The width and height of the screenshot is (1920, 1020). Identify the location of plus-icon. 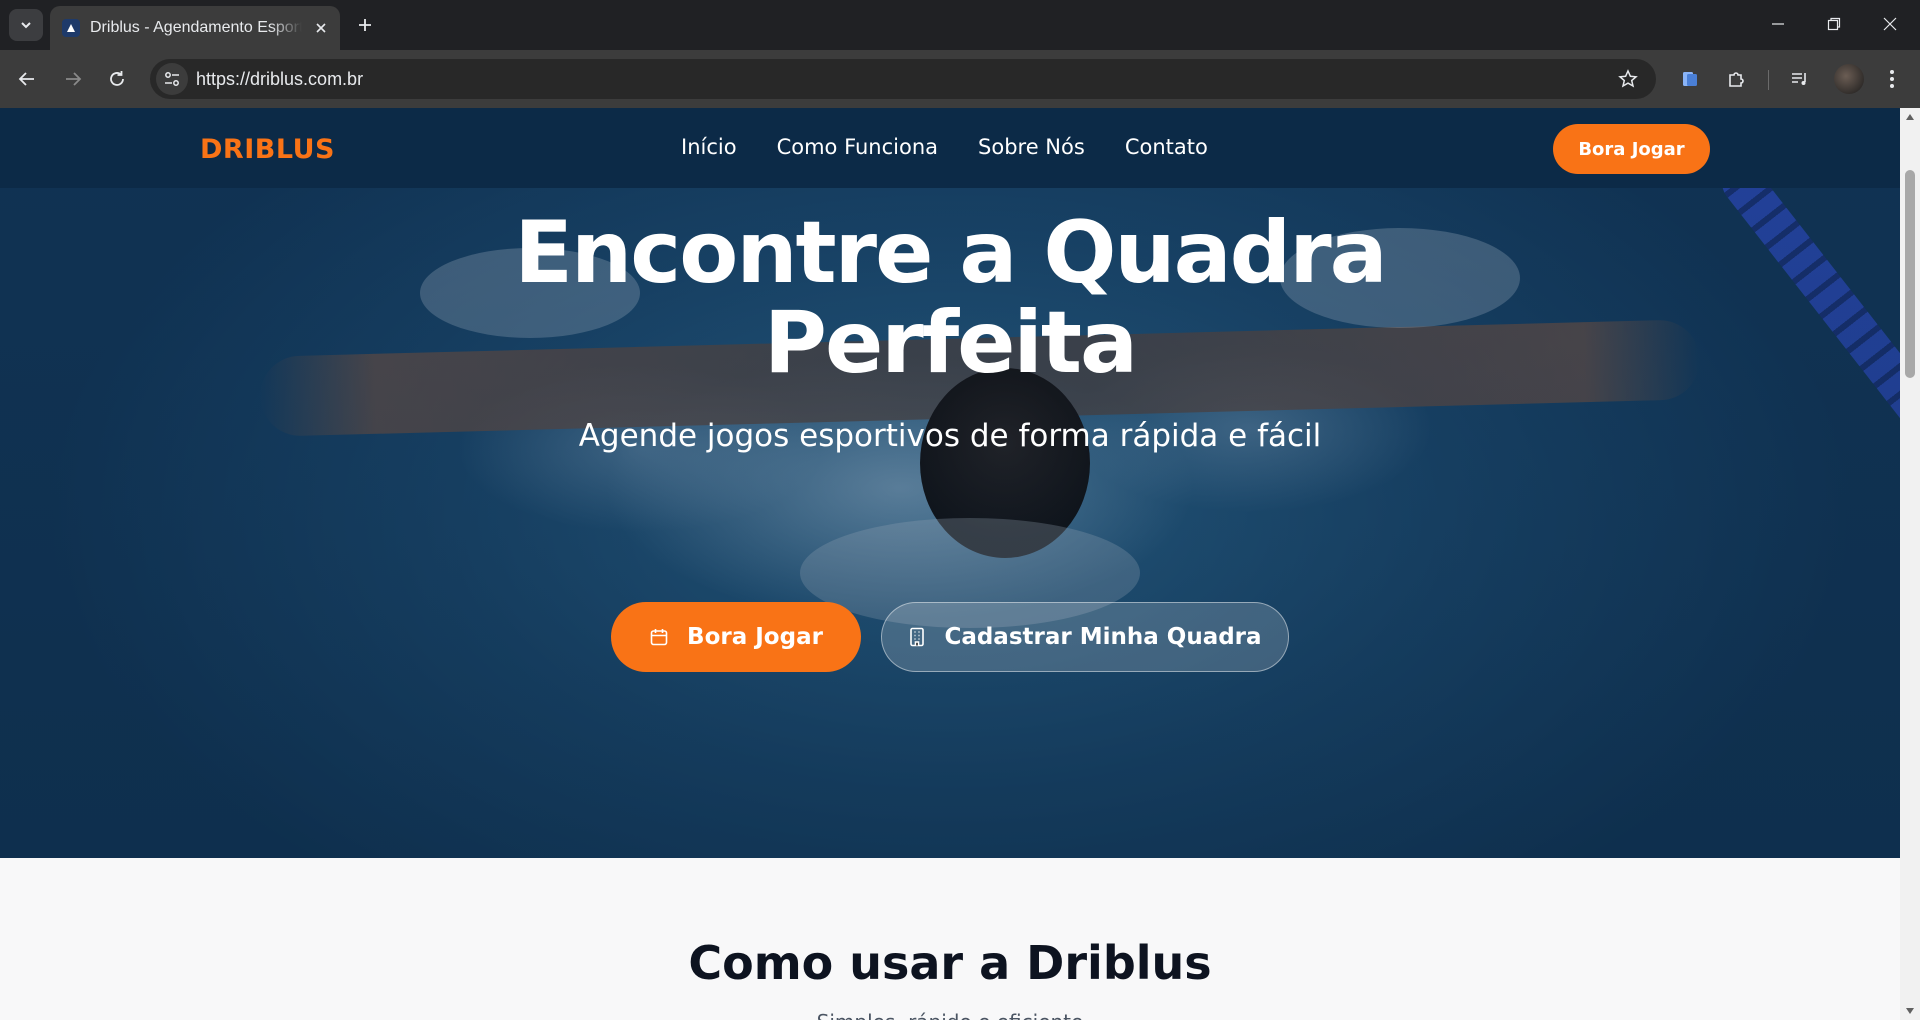
(365, 25).